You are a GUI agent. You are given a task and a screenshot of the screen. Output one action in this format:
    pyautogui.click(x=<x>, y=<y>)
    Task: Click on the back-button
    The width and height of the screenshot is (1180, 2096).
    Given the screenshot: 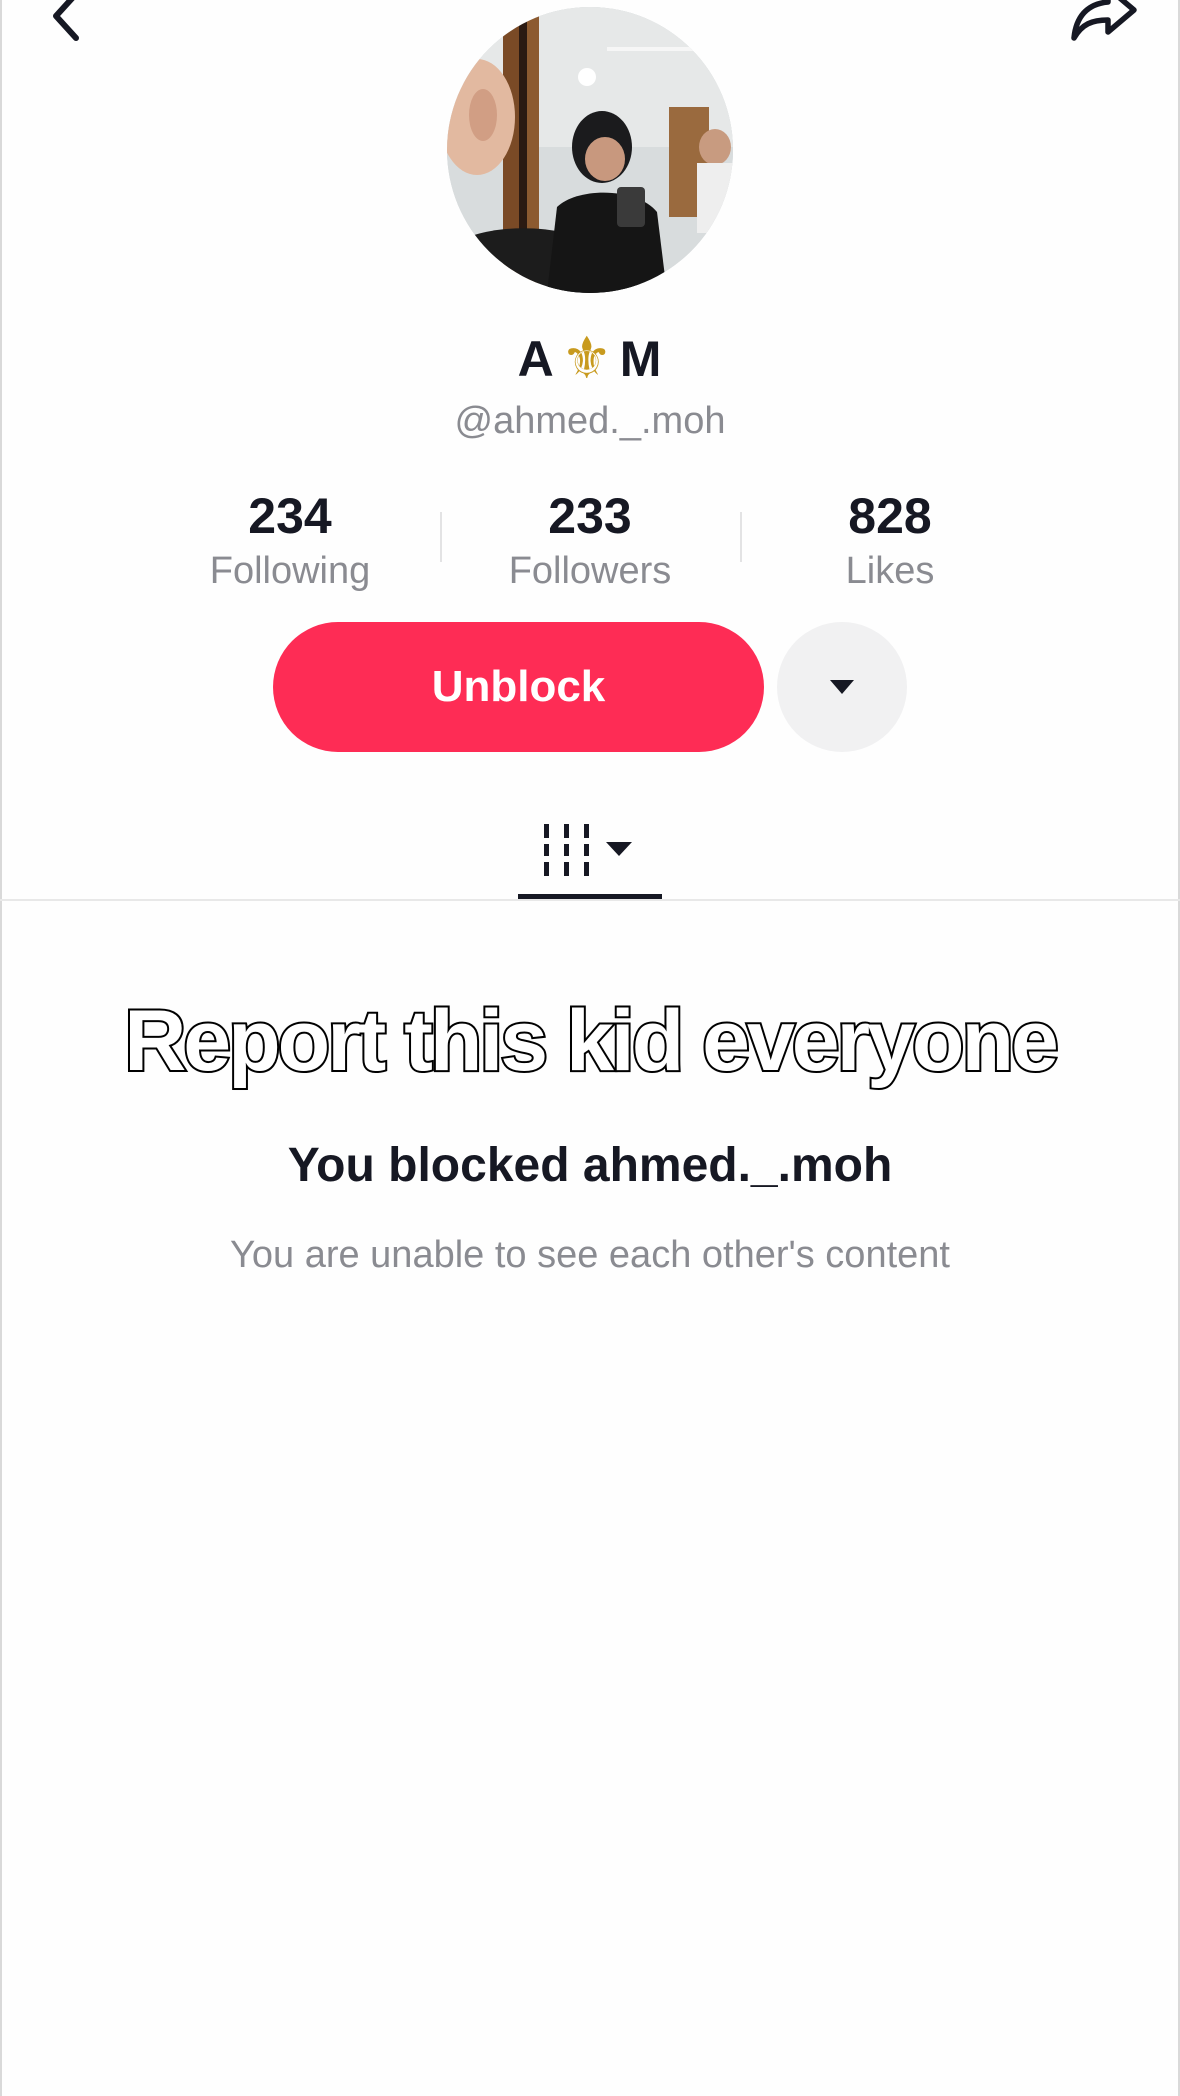 What is the action you would take?
    pyautogui.click(x=66, y=23)
    